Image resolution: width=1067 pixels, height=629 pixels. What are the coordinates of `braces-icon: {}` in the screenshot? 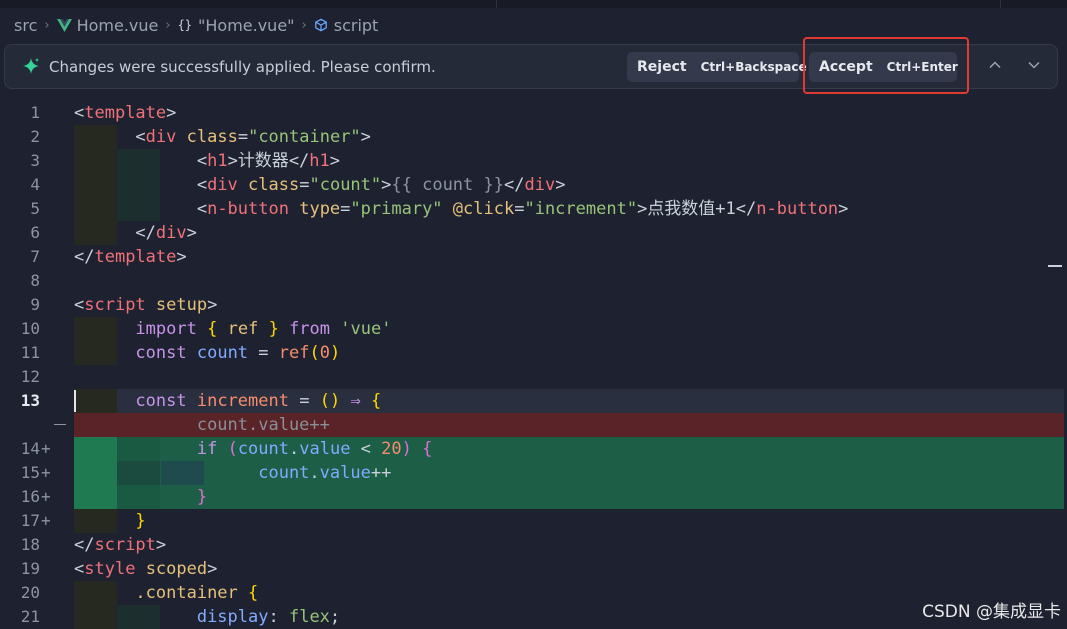 It's located at (185, 25).